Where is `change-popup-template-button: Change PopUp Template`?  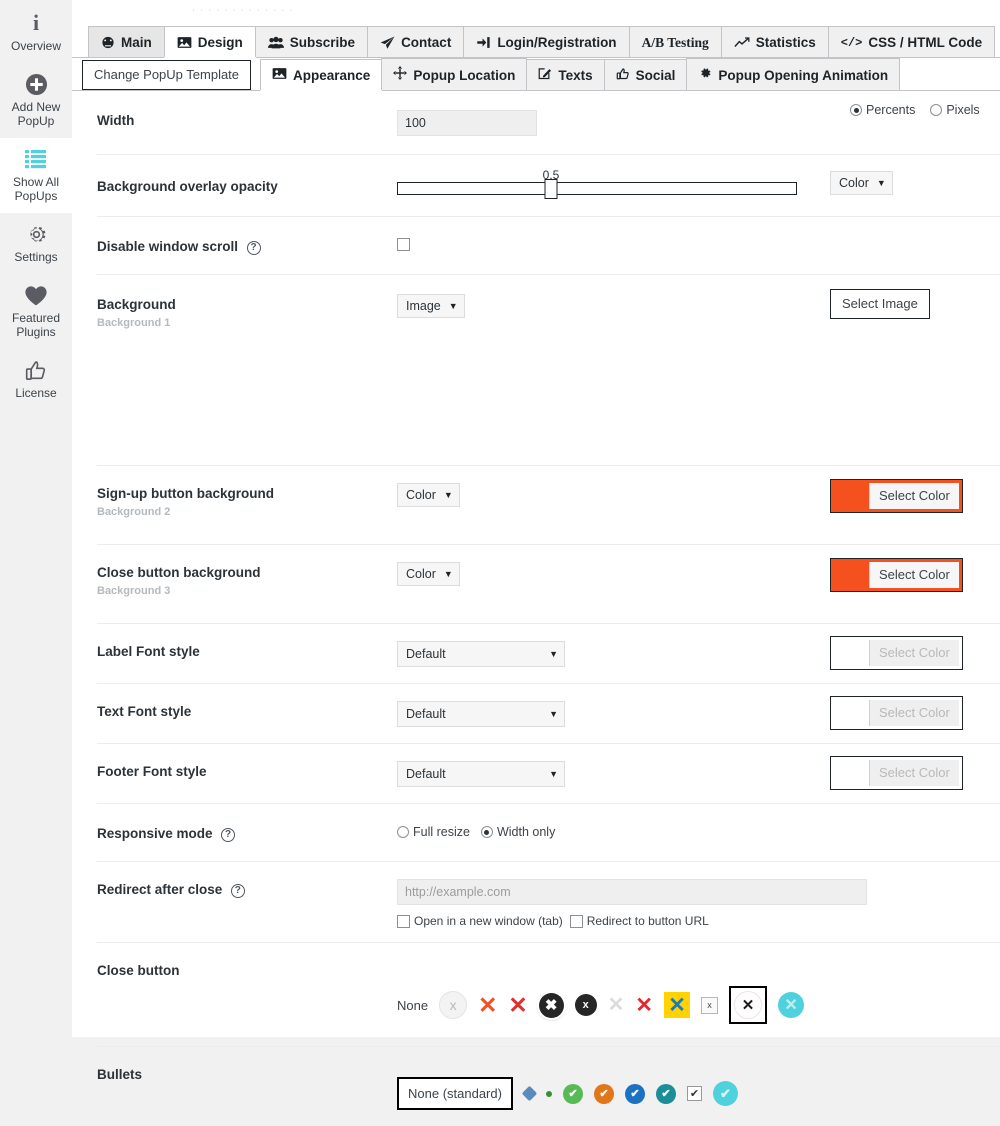
change-popup-template-button: Change PopUp Template is located at coordinates (167, 75).